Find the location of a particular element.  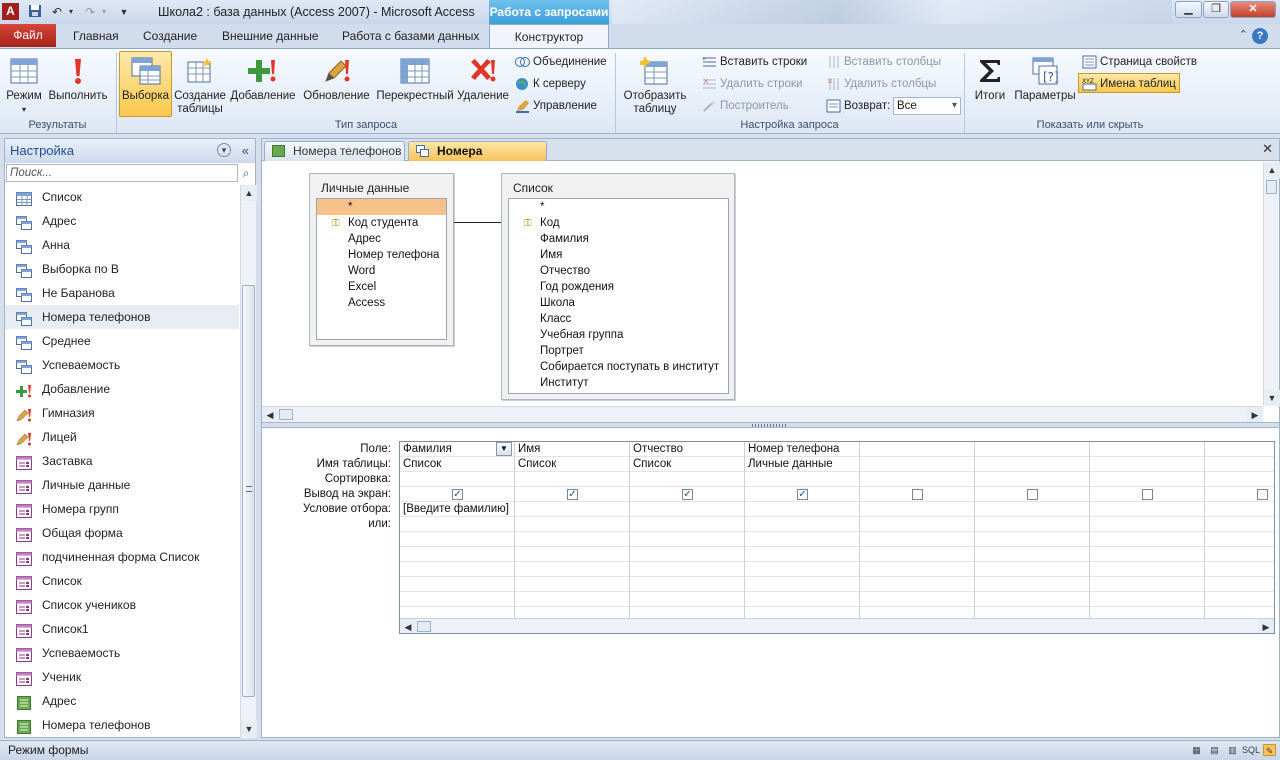

table-names-button: XYZ Имена таблиц is located at coordinates (1129, 83).